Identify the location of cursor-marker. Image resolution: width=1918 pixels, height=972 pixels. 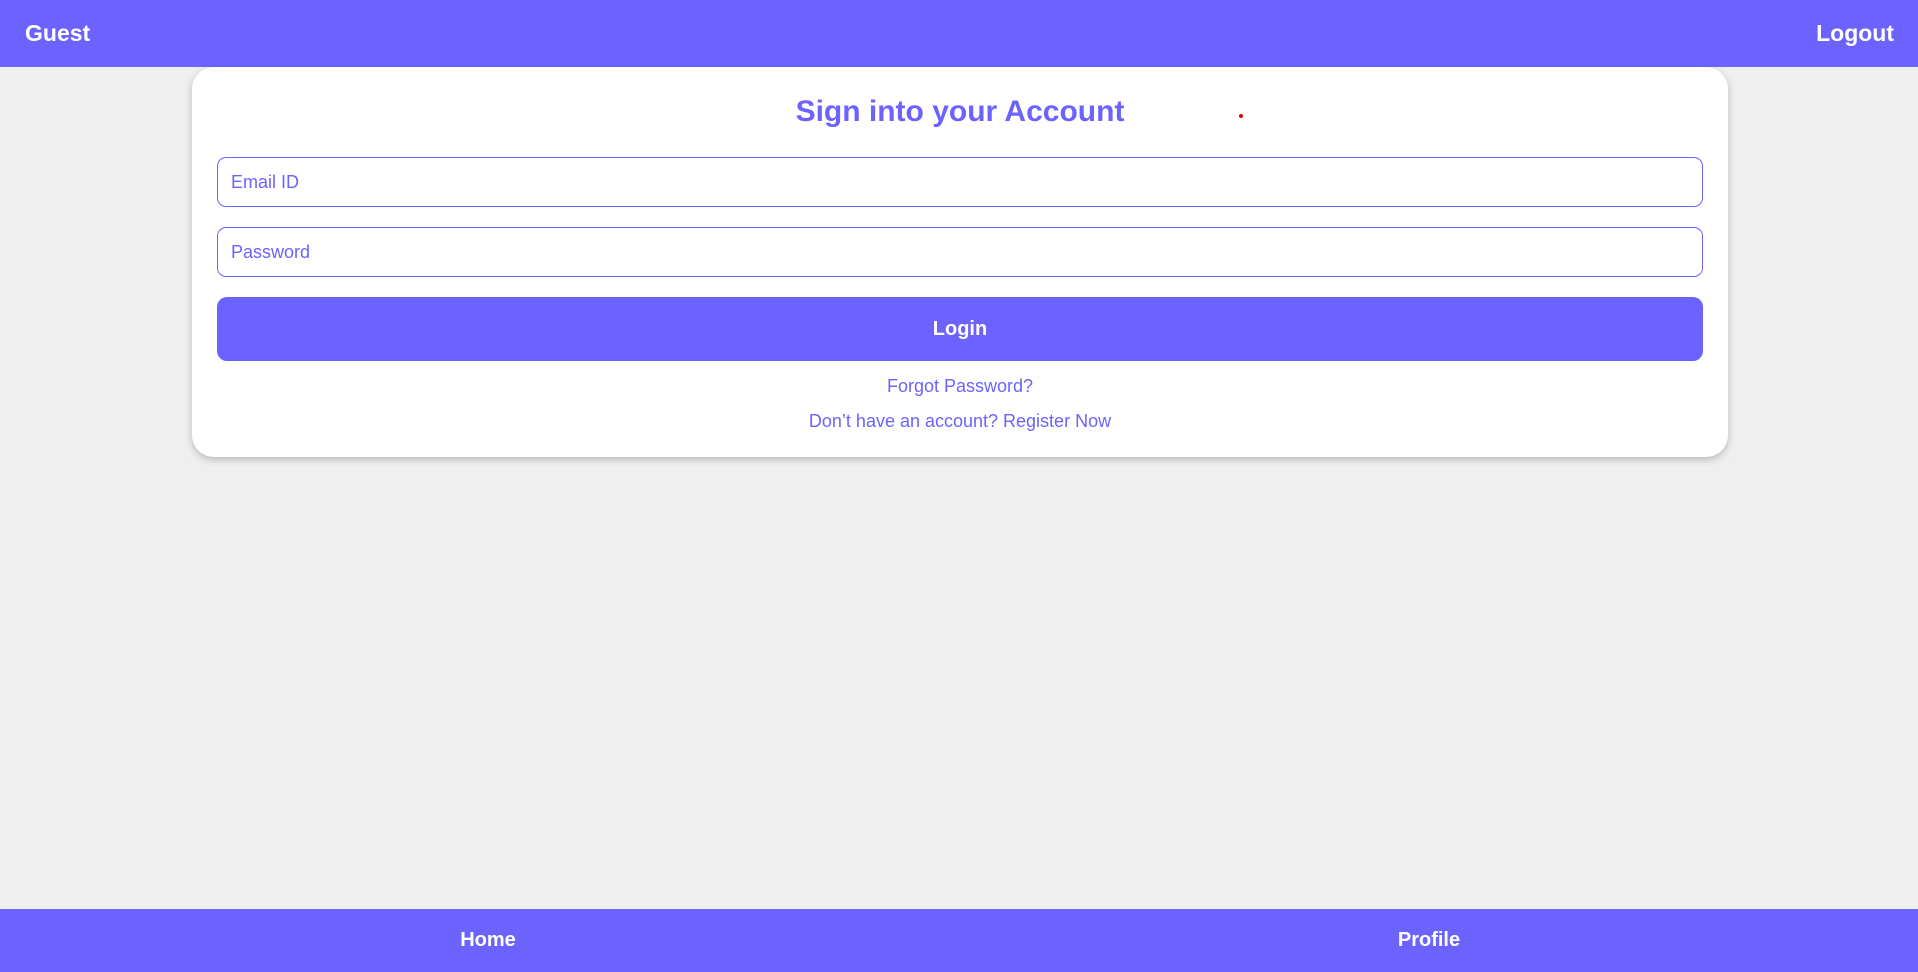
(1241, 116).